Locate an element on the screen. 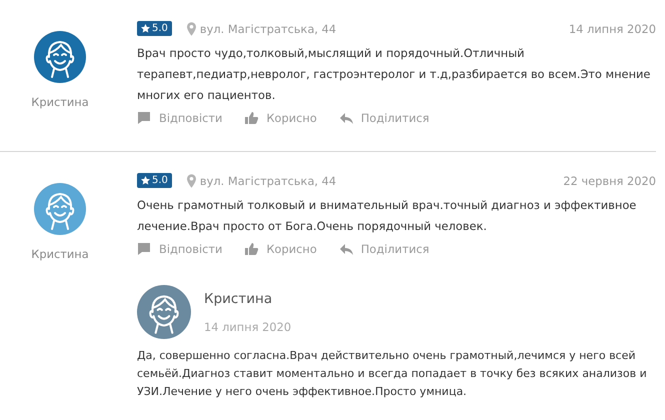  review-date: 22 червня 2020 is located at coordinates (609, 181).